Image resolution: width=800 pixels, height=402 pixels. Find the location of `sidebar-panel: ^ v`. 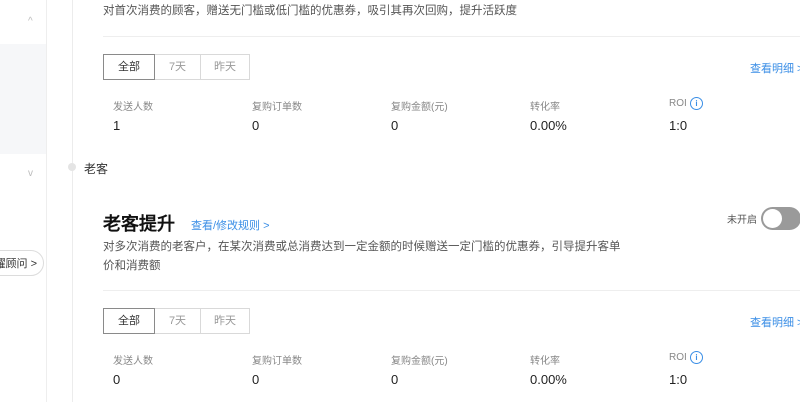

sidebar-panel: ^ v is located at coordinates (23, 201).